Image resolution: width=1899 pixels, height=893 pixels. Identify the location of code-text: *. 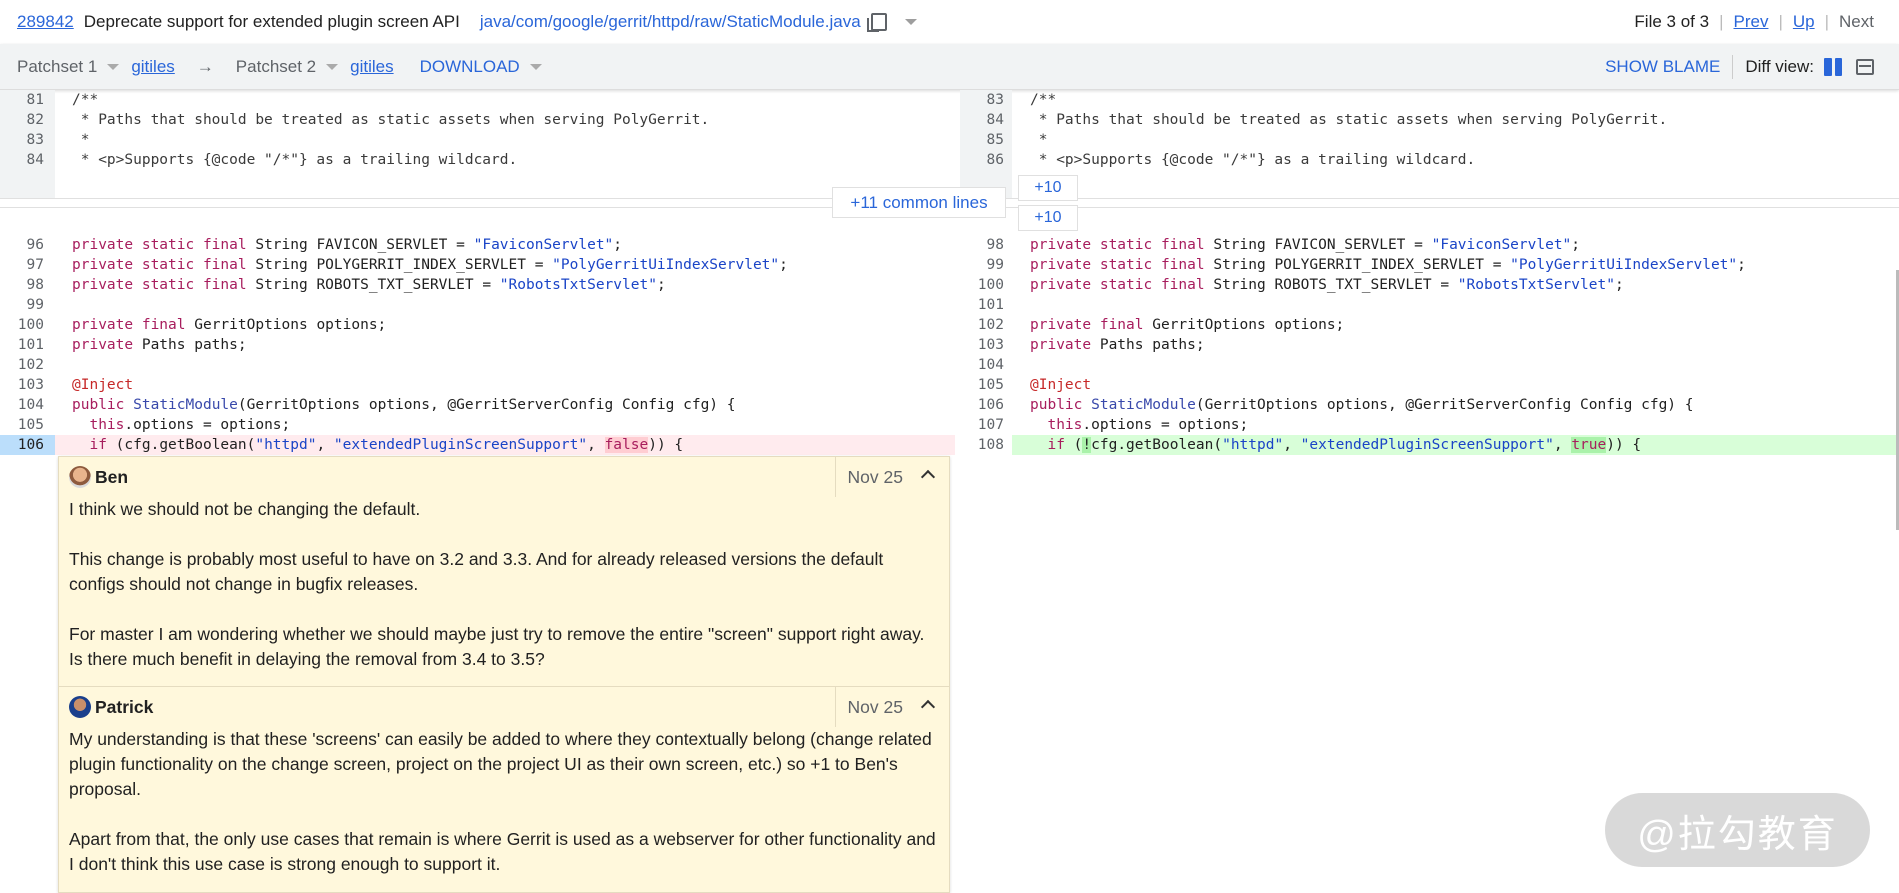
(1039, 140).